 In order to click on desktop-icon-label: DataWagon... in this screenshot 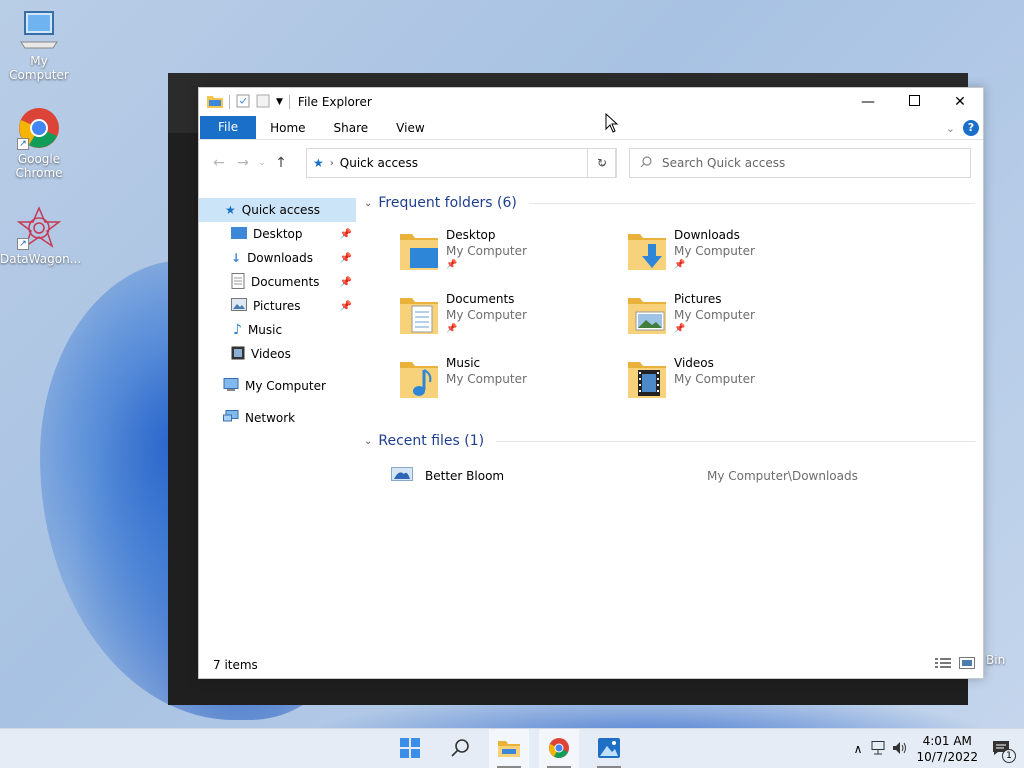, I will do `click(41, 259)`.